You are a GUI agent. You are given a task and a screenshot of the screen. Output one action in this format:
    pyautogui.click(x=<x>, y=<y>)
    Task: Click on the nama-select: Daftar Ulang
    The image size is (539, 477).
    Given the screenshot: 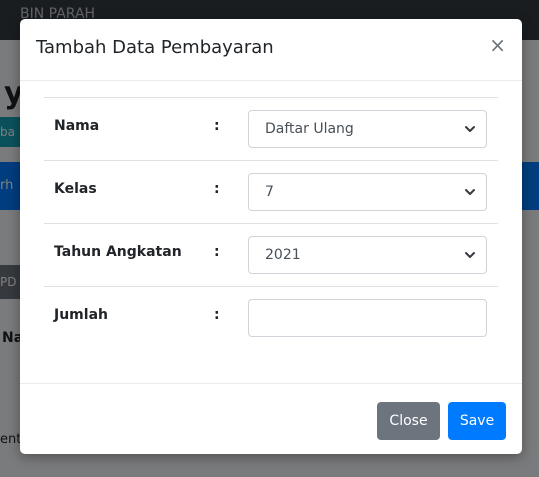 What is the action you would take?
    pyautogui.click(x=367, y=129)
    